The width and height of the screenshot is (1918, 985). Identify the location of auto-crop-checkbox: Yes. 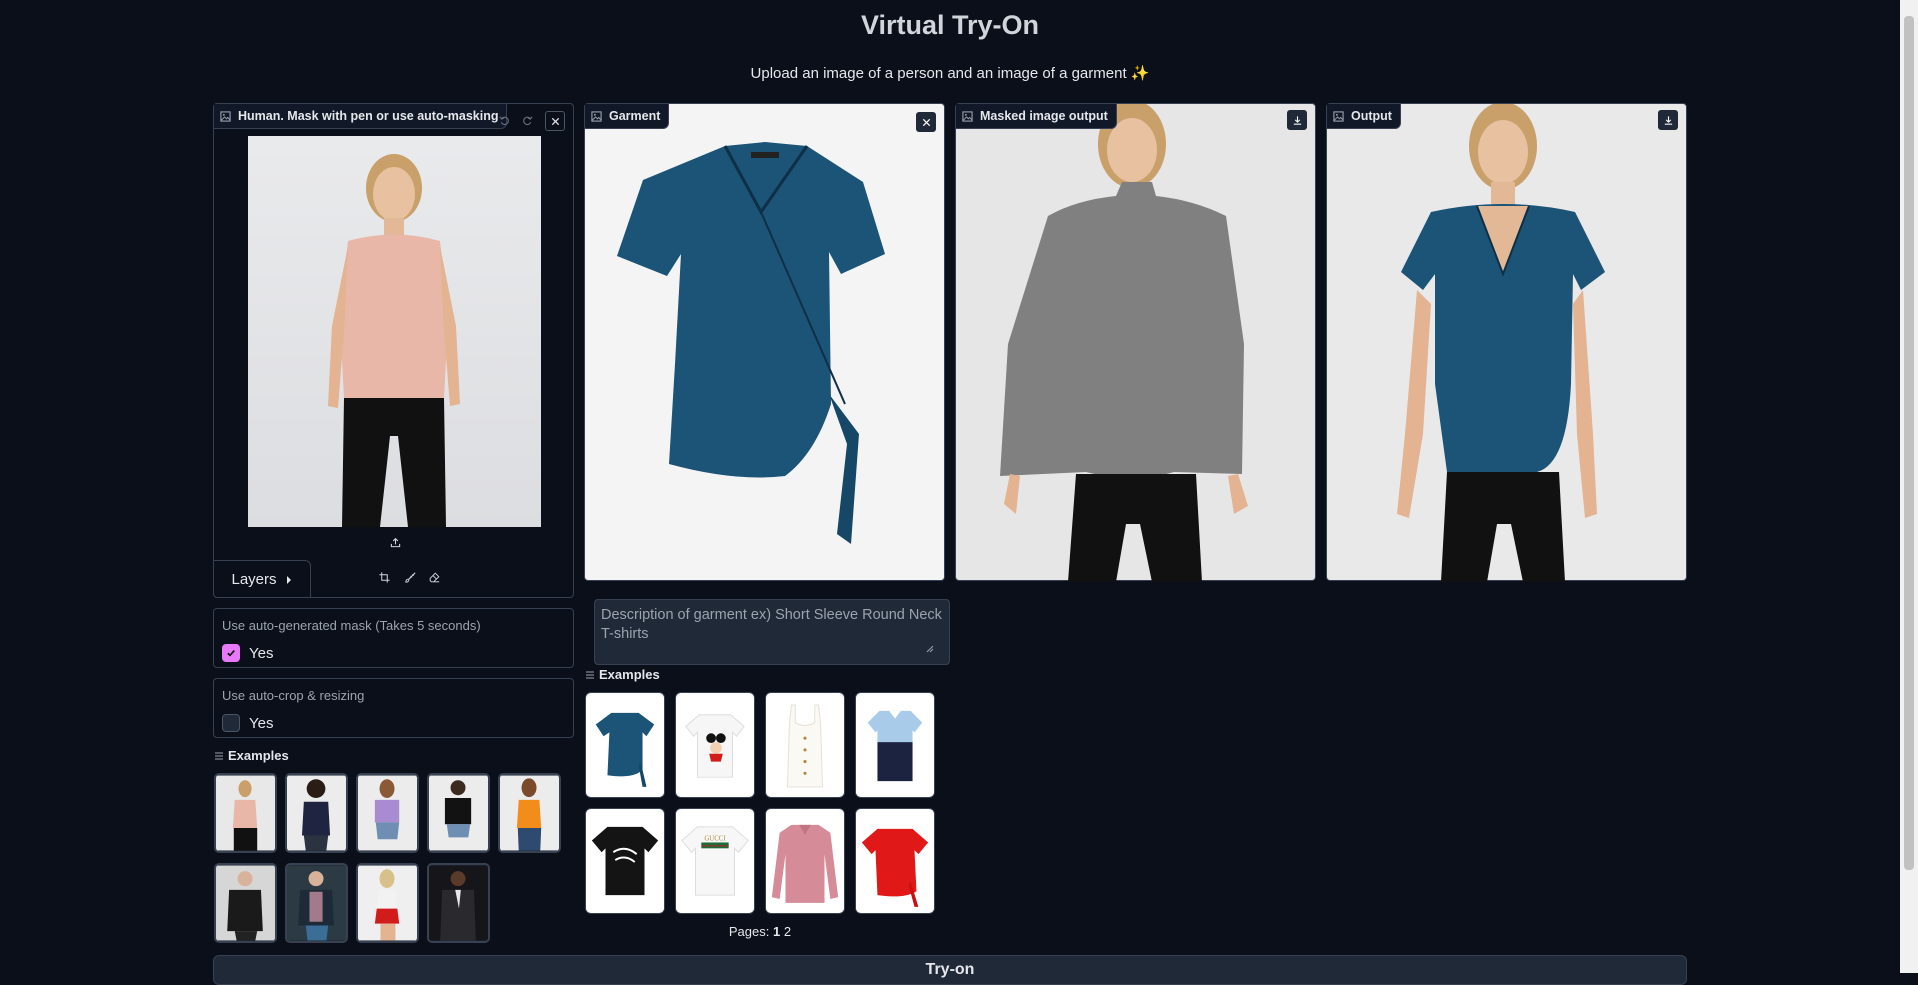
(247, 723).